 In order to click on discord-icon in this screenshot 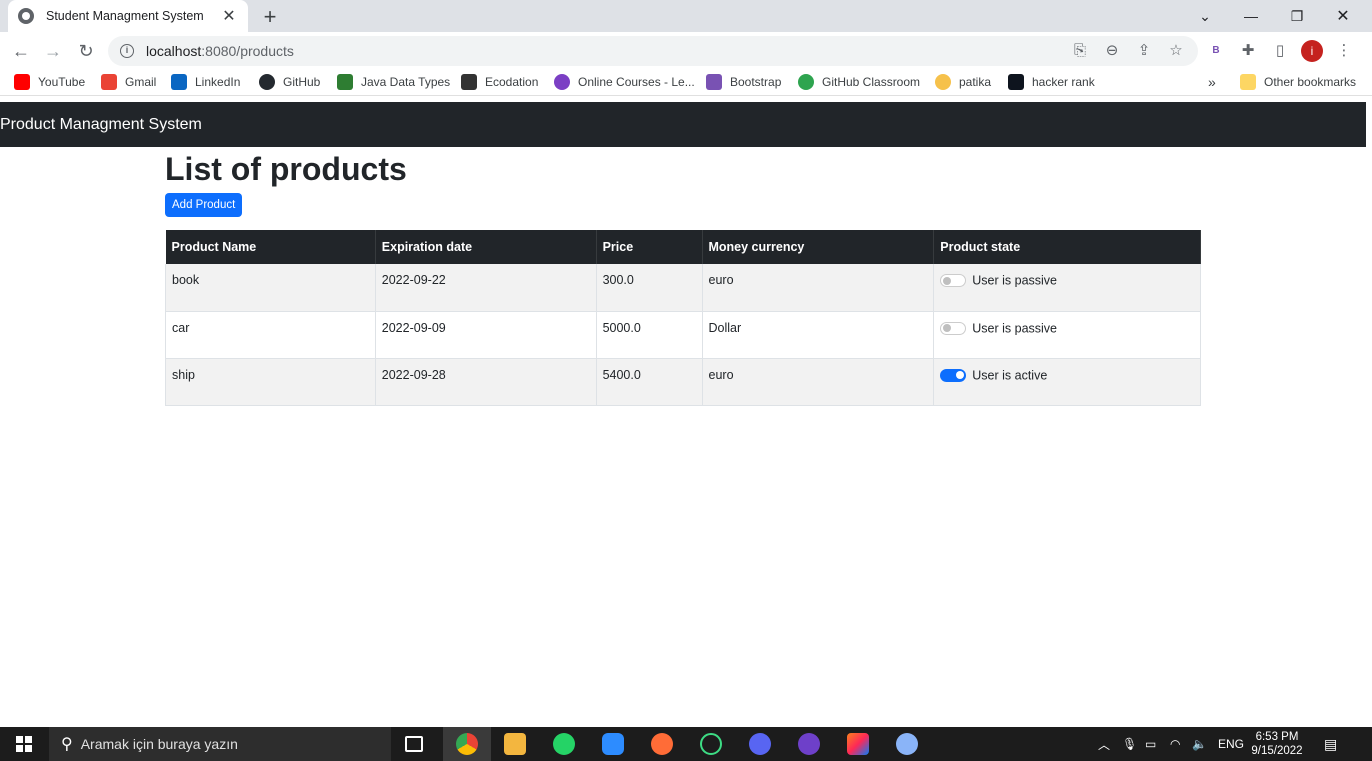, I will do `click(760, 744)`.